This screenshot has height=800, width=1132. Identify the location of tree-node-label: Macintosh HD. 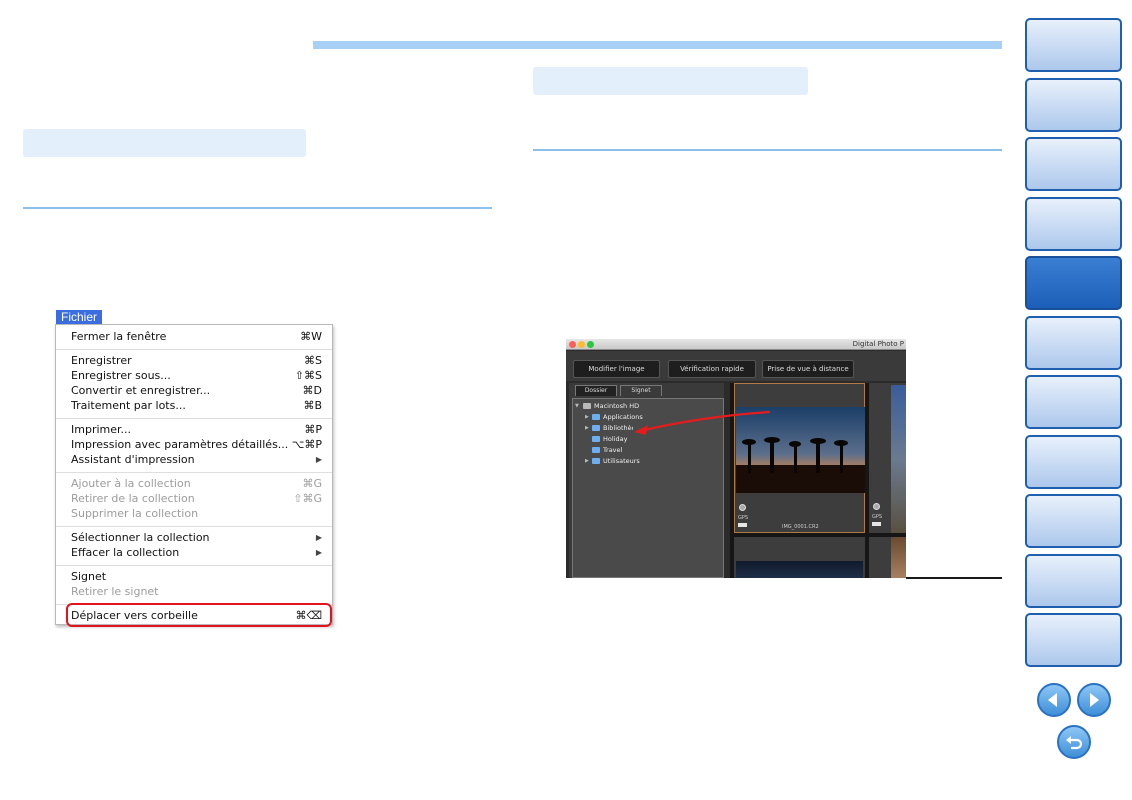
(617, 406).